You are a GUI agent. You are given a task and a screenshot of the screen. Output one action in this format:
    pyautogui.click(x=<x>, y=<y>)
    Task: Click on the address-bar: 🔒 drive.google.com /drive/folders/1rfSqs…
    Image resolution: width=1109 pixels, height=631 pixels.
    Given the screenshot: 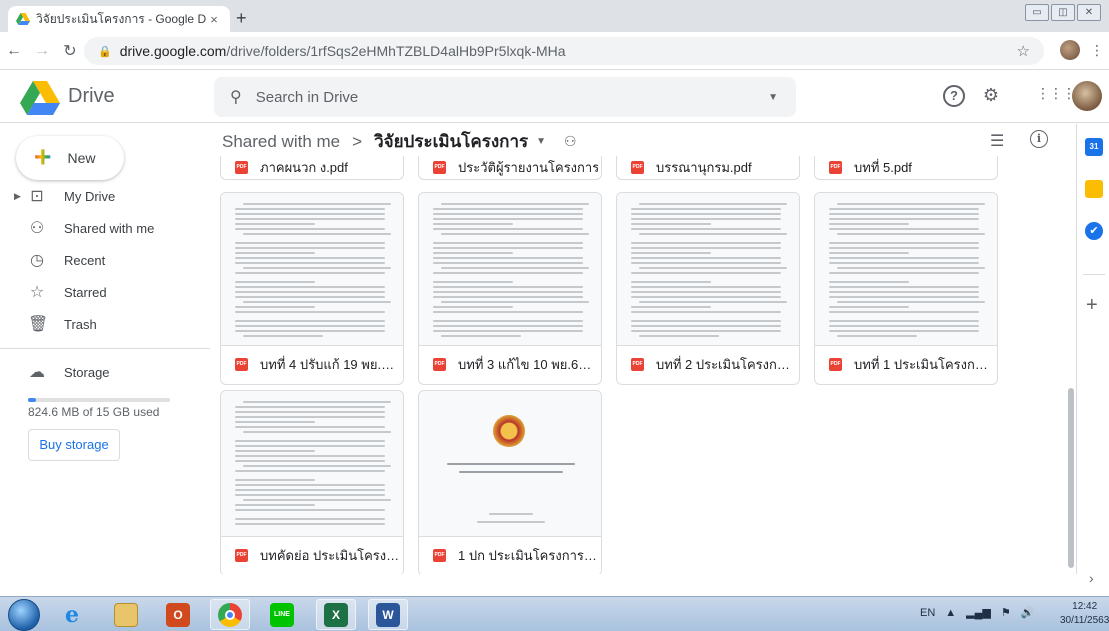 What is the action you would take?
    pyautogui.click(x=564, y=51)
    